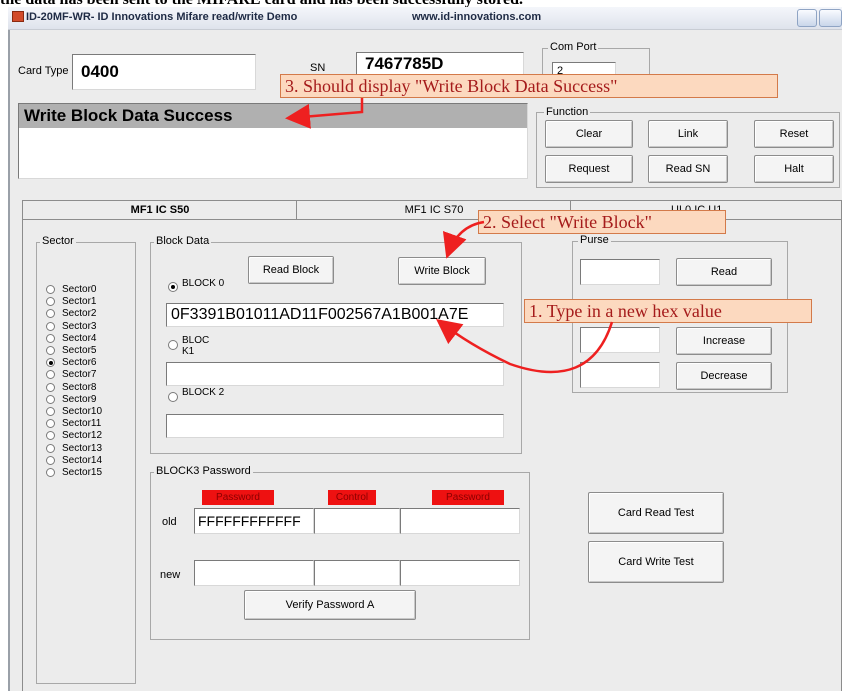 The width and height of the screenshot is (842, 691). Describe the element at coordinates (525, 346) in the screenshot. I see `arrow-step1` at that location.